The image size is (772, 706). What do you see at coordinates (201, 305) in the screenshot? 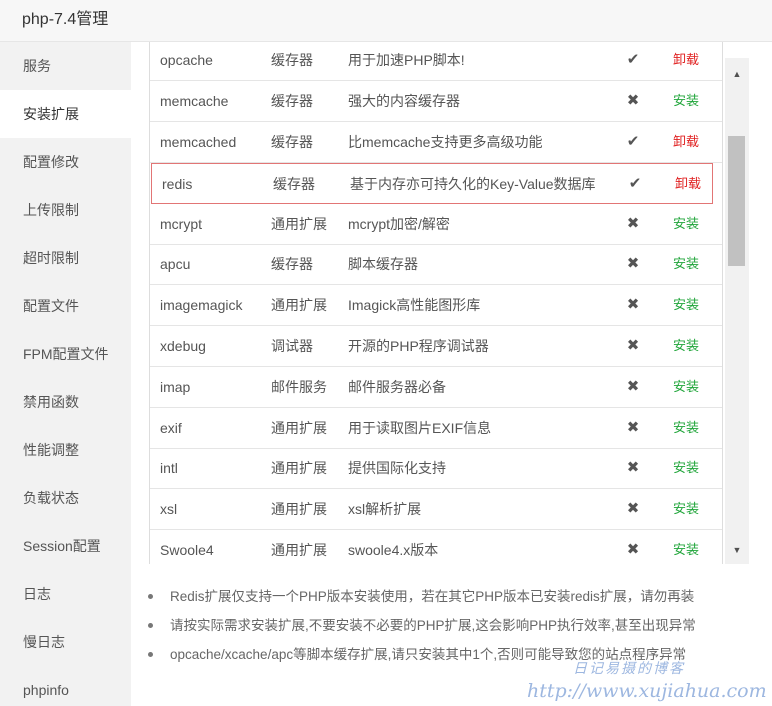
I see `extension-name: imagemagick` at bounding box center [201, 305].